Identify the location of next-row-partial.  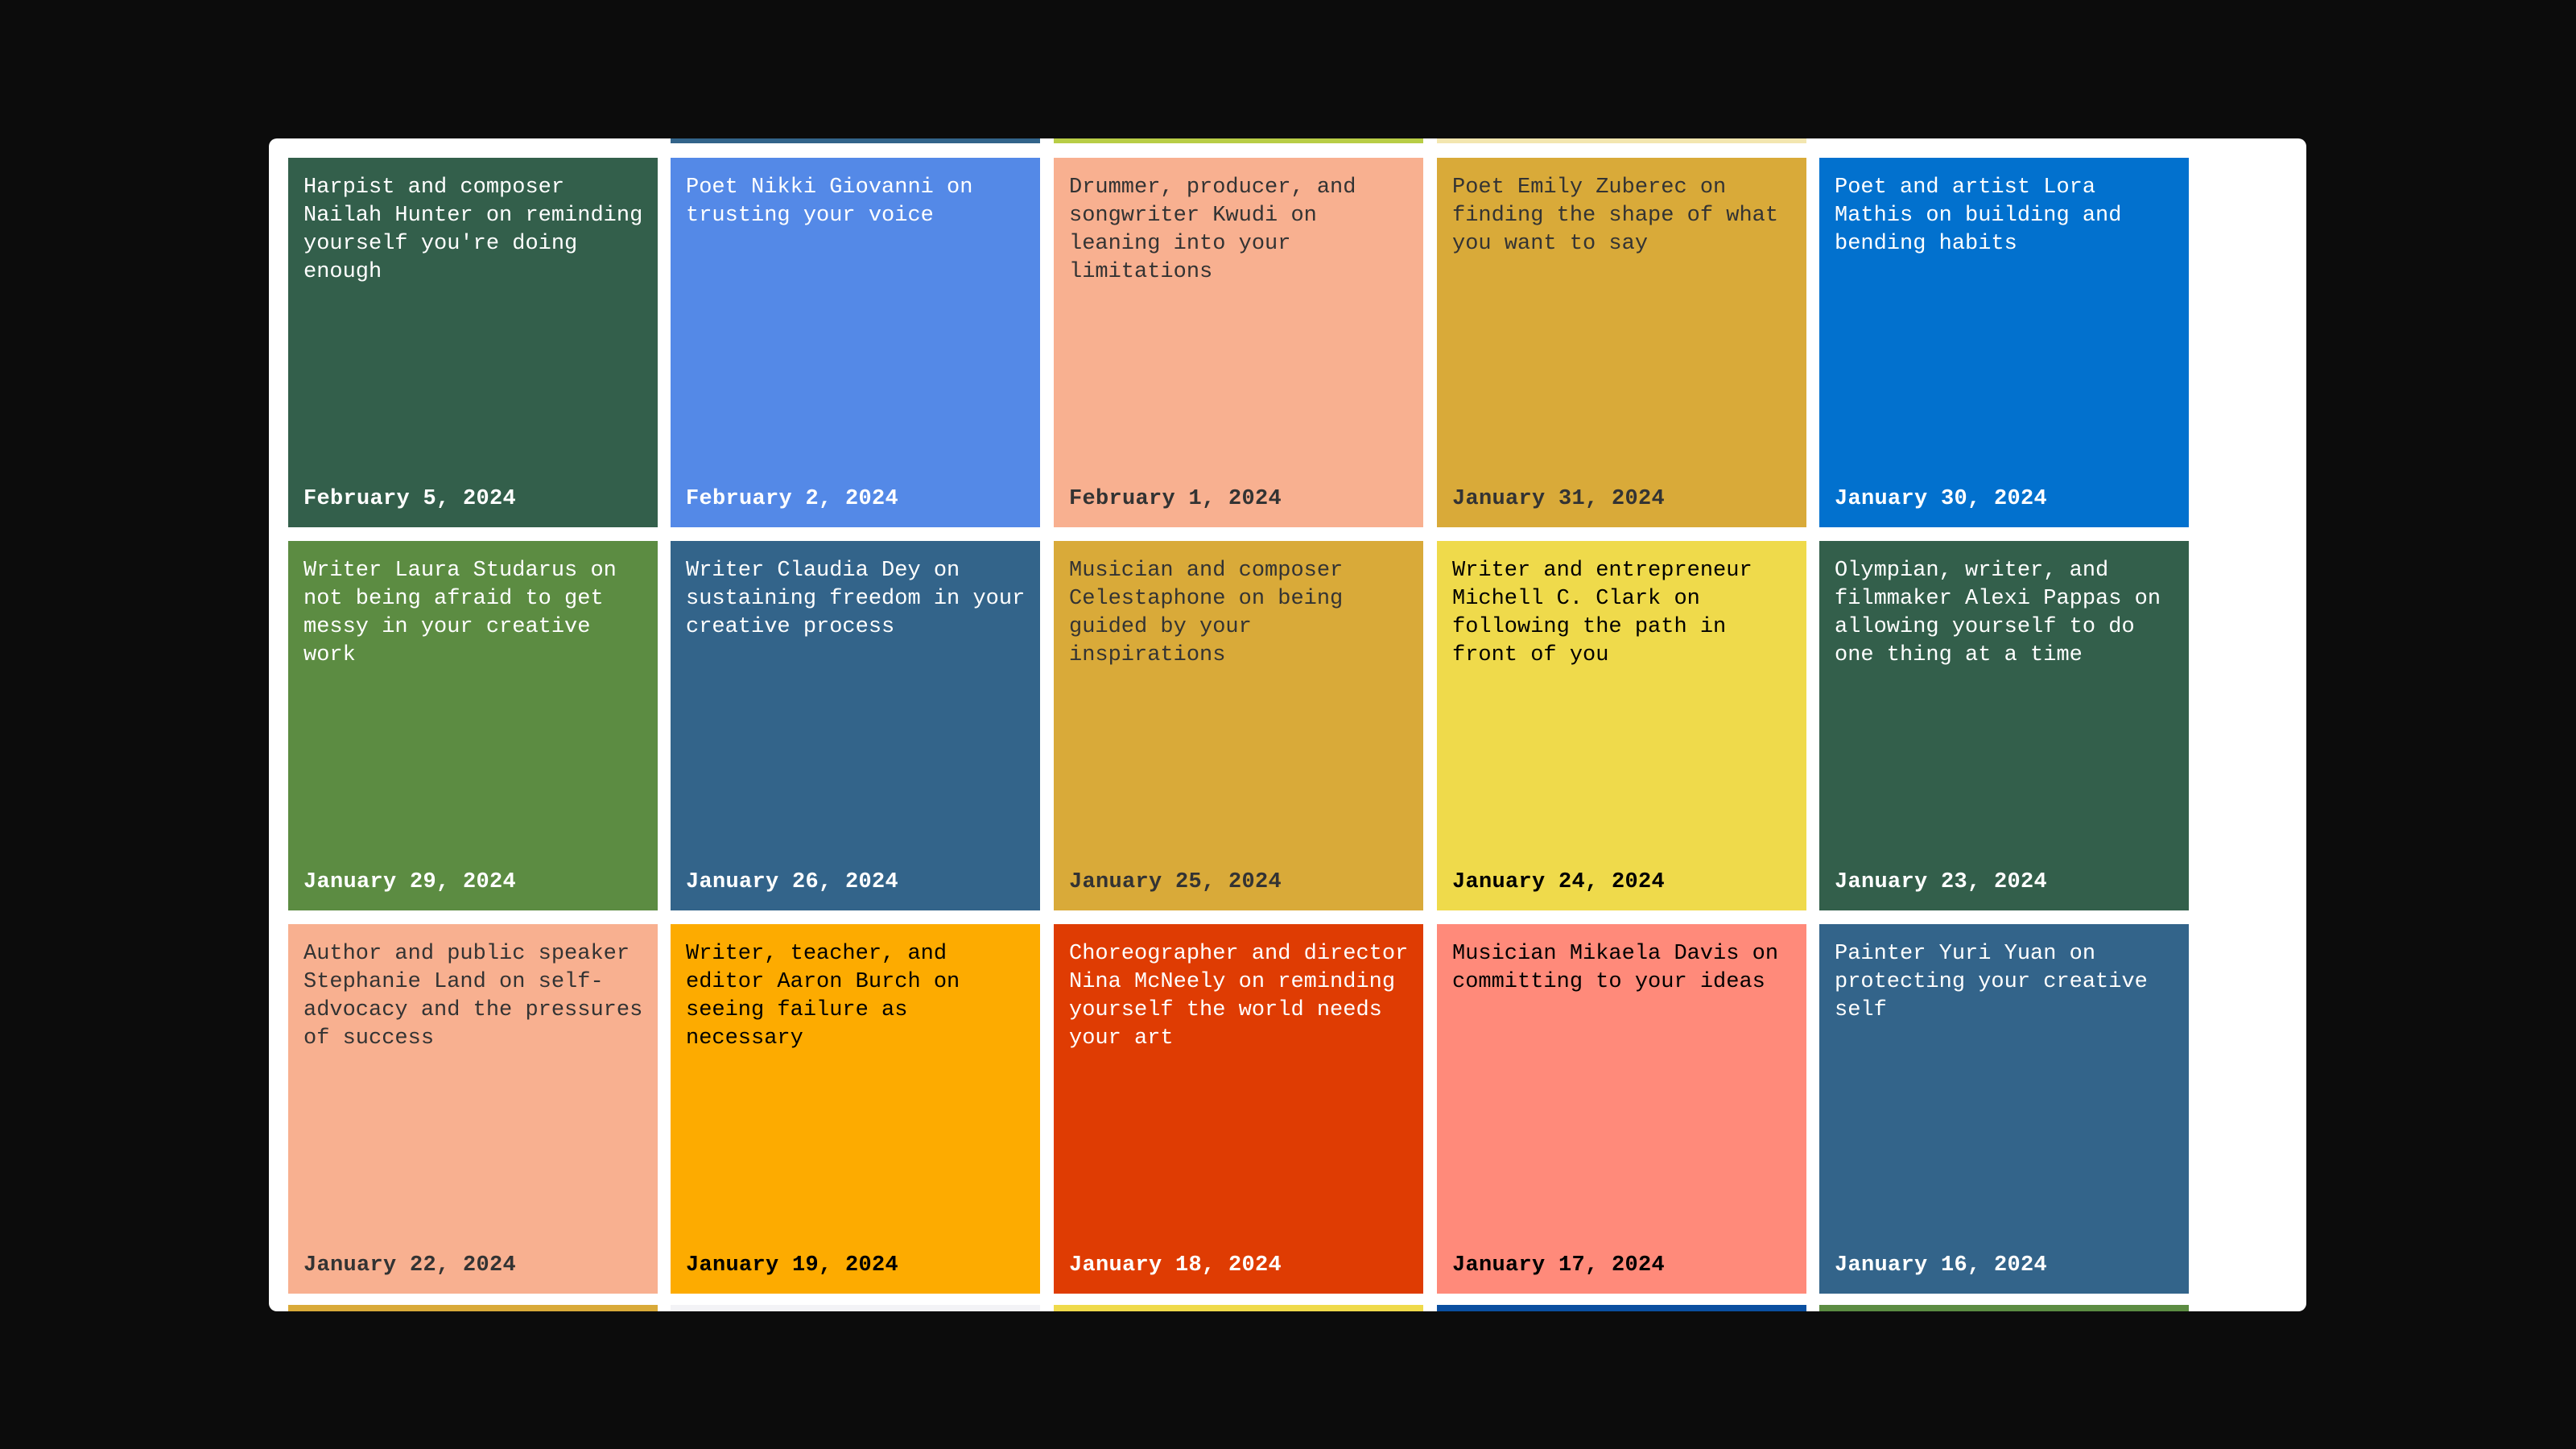
(1242, 1308).